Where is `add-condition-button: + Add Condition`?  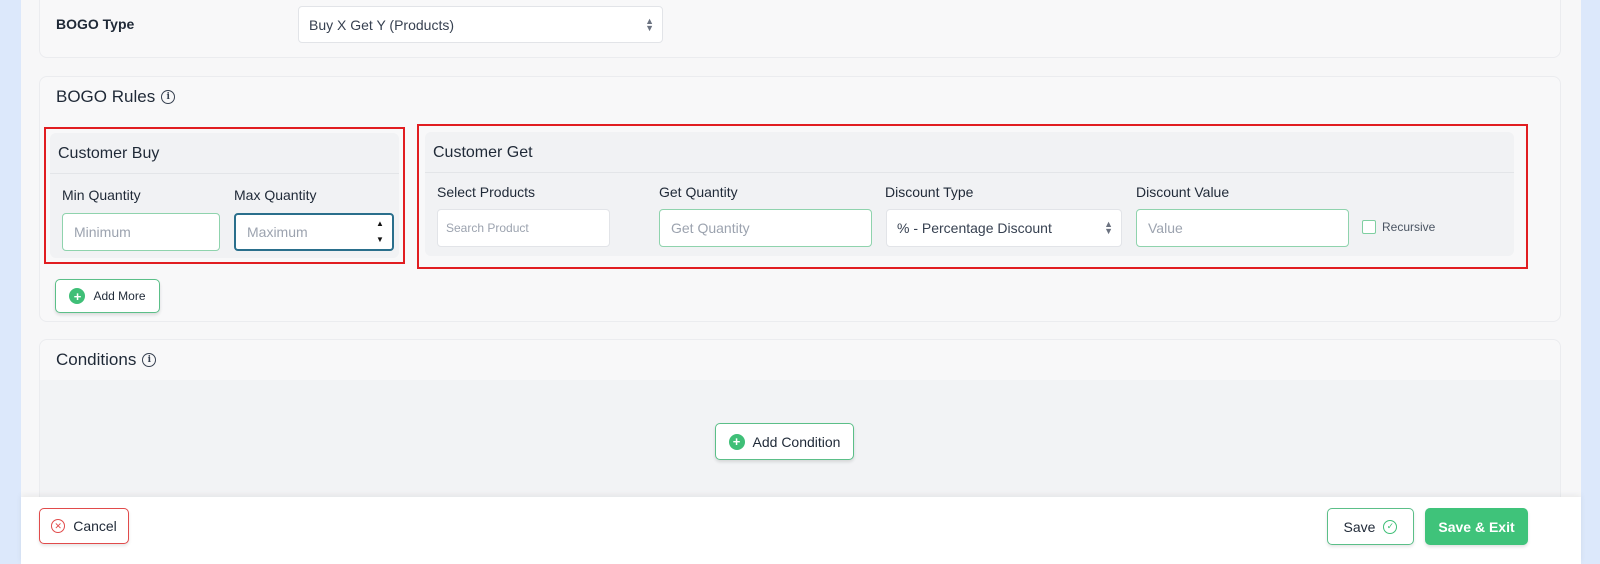 add-condition-button: + Add Condition is located at coordinates (784, 441).